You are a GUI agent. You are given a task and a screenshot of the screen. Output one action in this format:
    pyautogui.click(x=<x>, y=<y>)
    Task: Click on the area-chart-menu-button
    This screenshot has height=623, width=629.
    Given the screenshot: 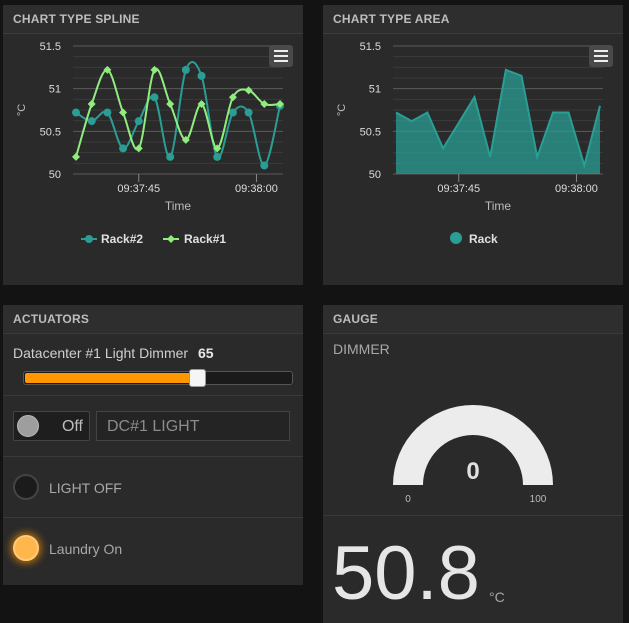 What is the action you would take?
    pyautogui.click(x=601, y=56)
    